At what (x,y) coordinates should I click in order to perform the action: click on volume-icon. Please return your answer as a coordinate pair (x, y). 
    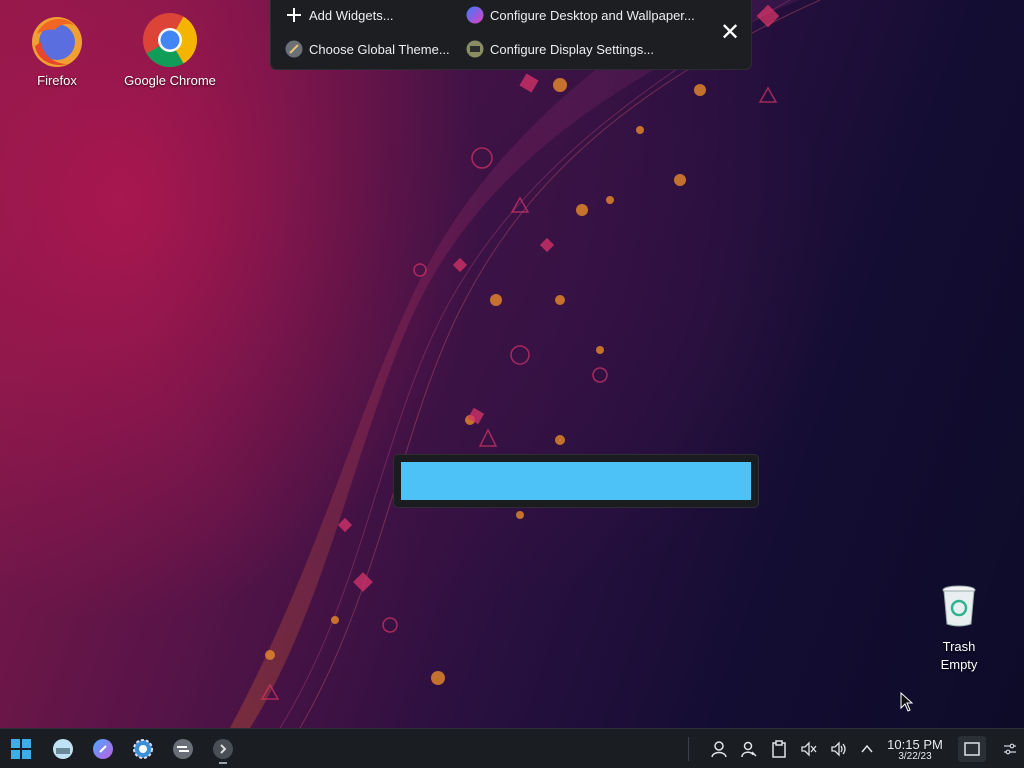
    Looking at the image, I should click on (838, 749).